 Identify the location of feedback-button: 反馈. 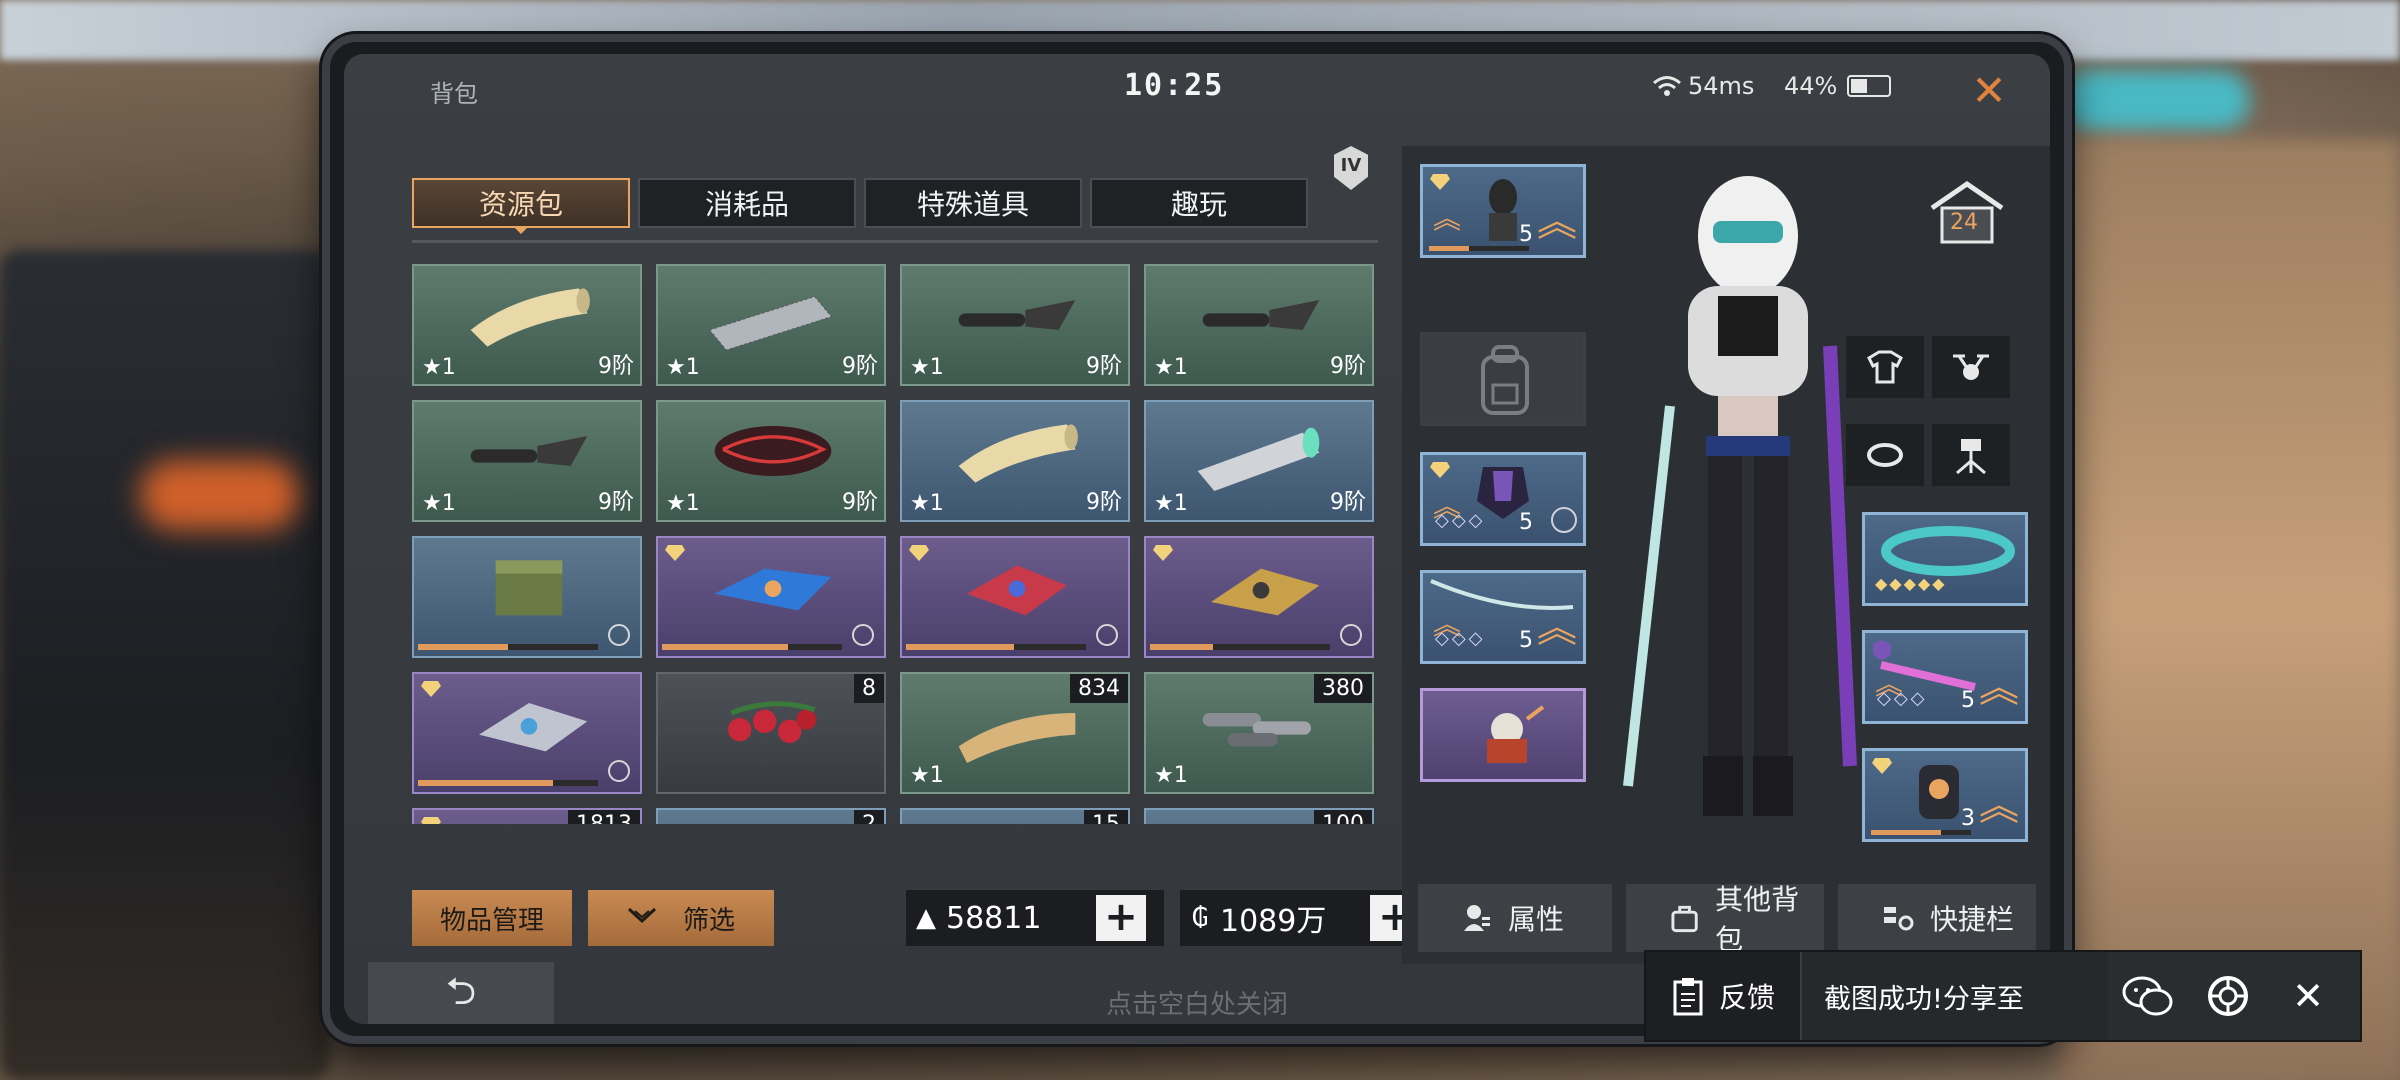
(1724, 996).